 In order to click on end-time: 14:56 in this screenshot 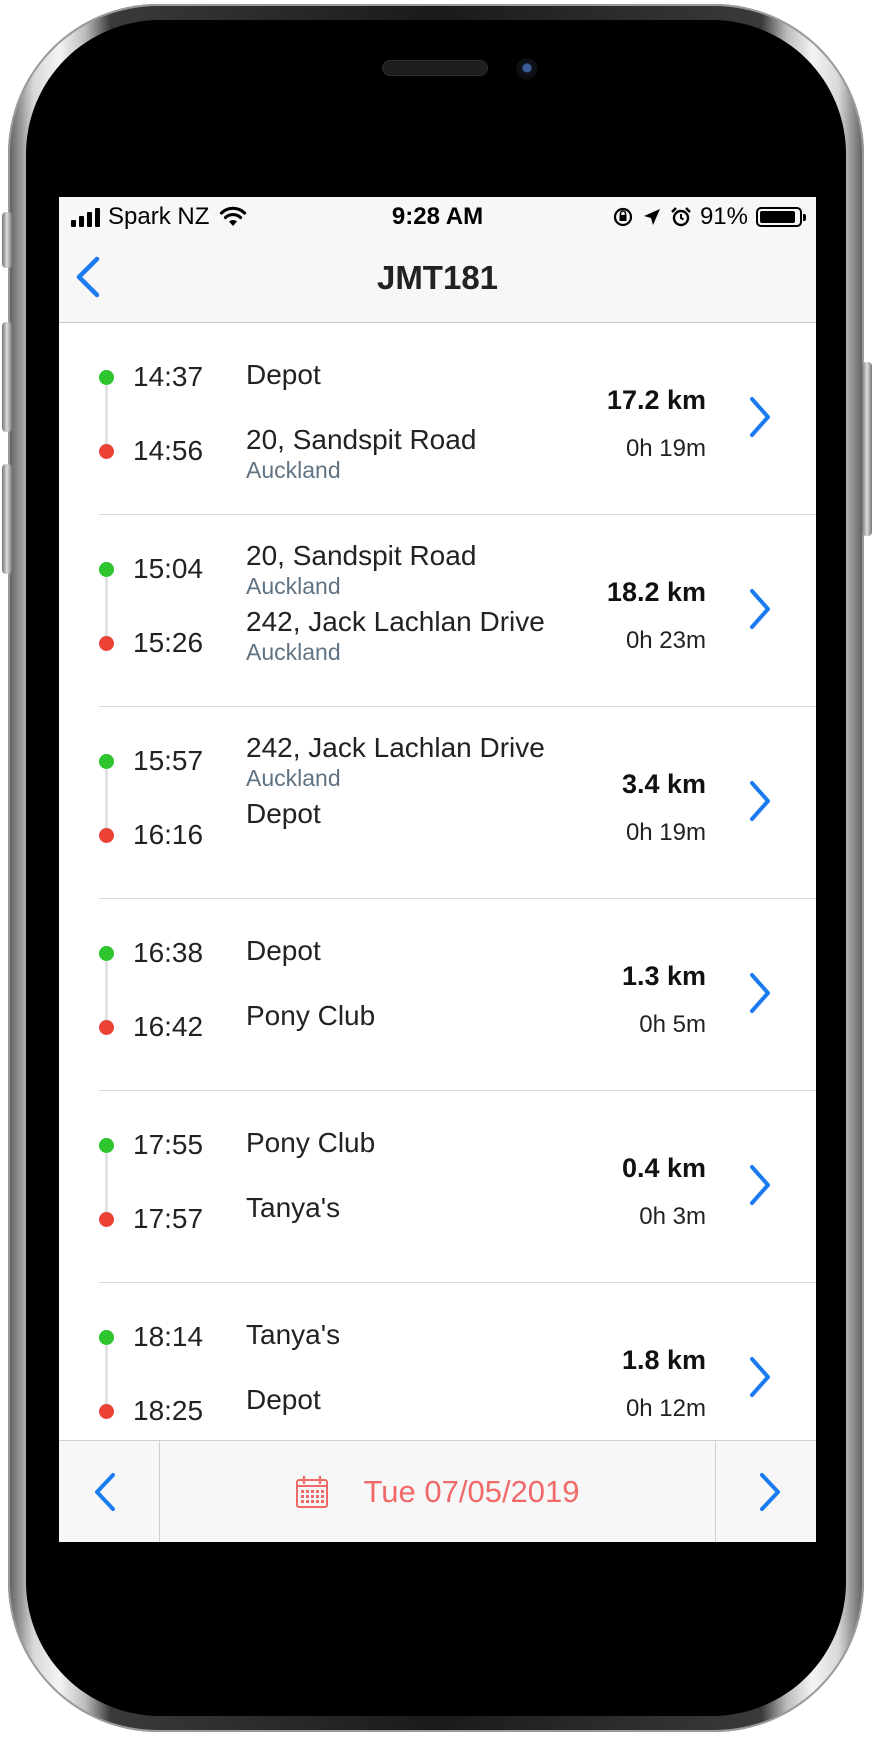, I will do `click(168, 450)`.